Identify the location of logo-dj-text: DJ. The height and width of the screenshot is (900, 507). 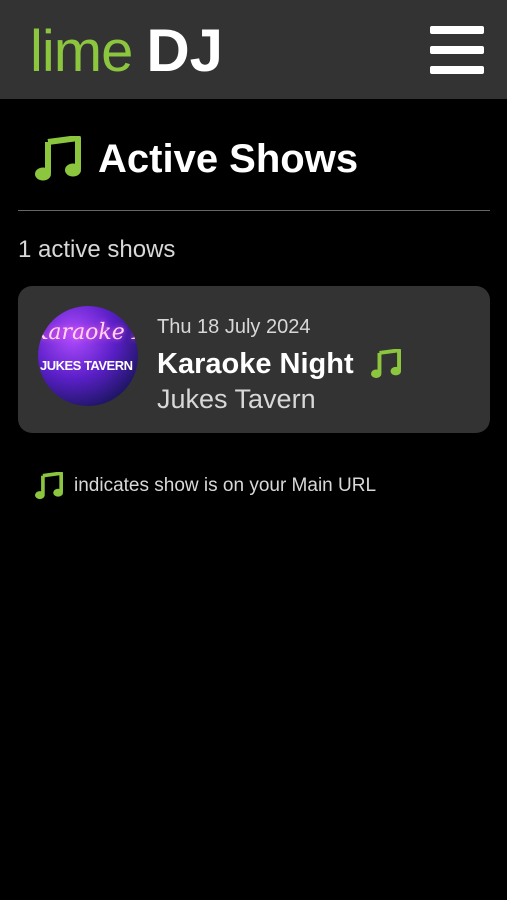
(185, 50).